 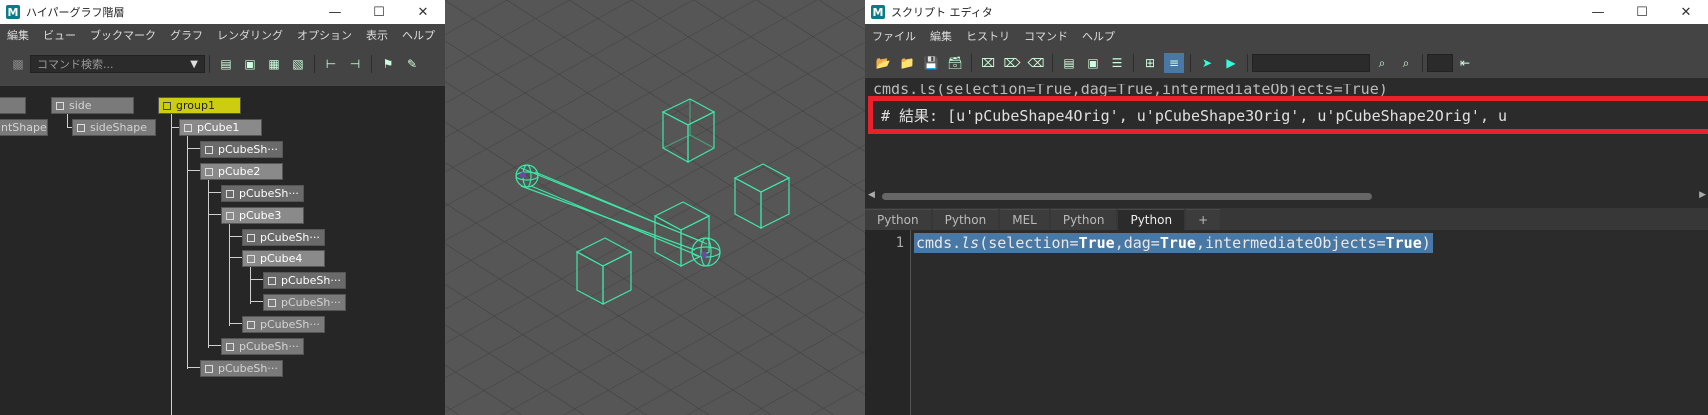 What do you see at coordinates (871, 195) in the screenshot?
I see `scroll-left-icon: ◀` at bounding box center [871, 195].